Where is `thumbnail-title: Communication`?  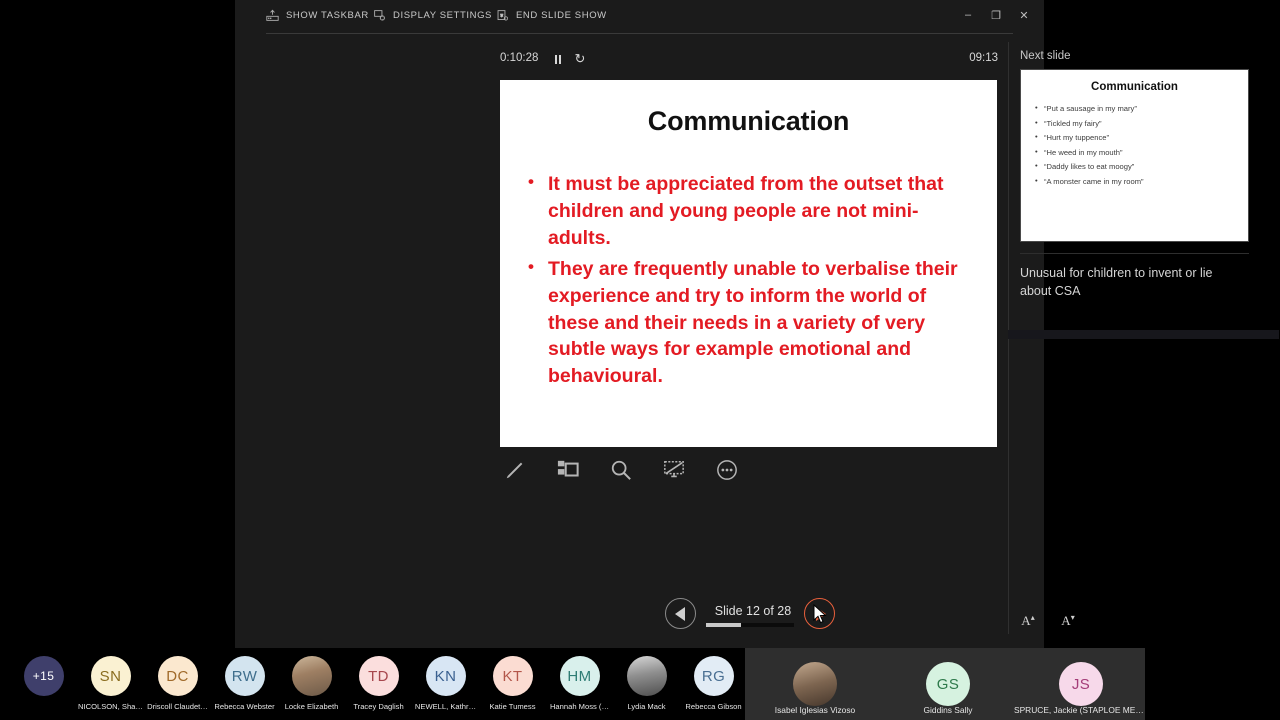
thumbnail-title: Communication is located at coordinates (1134, 87).